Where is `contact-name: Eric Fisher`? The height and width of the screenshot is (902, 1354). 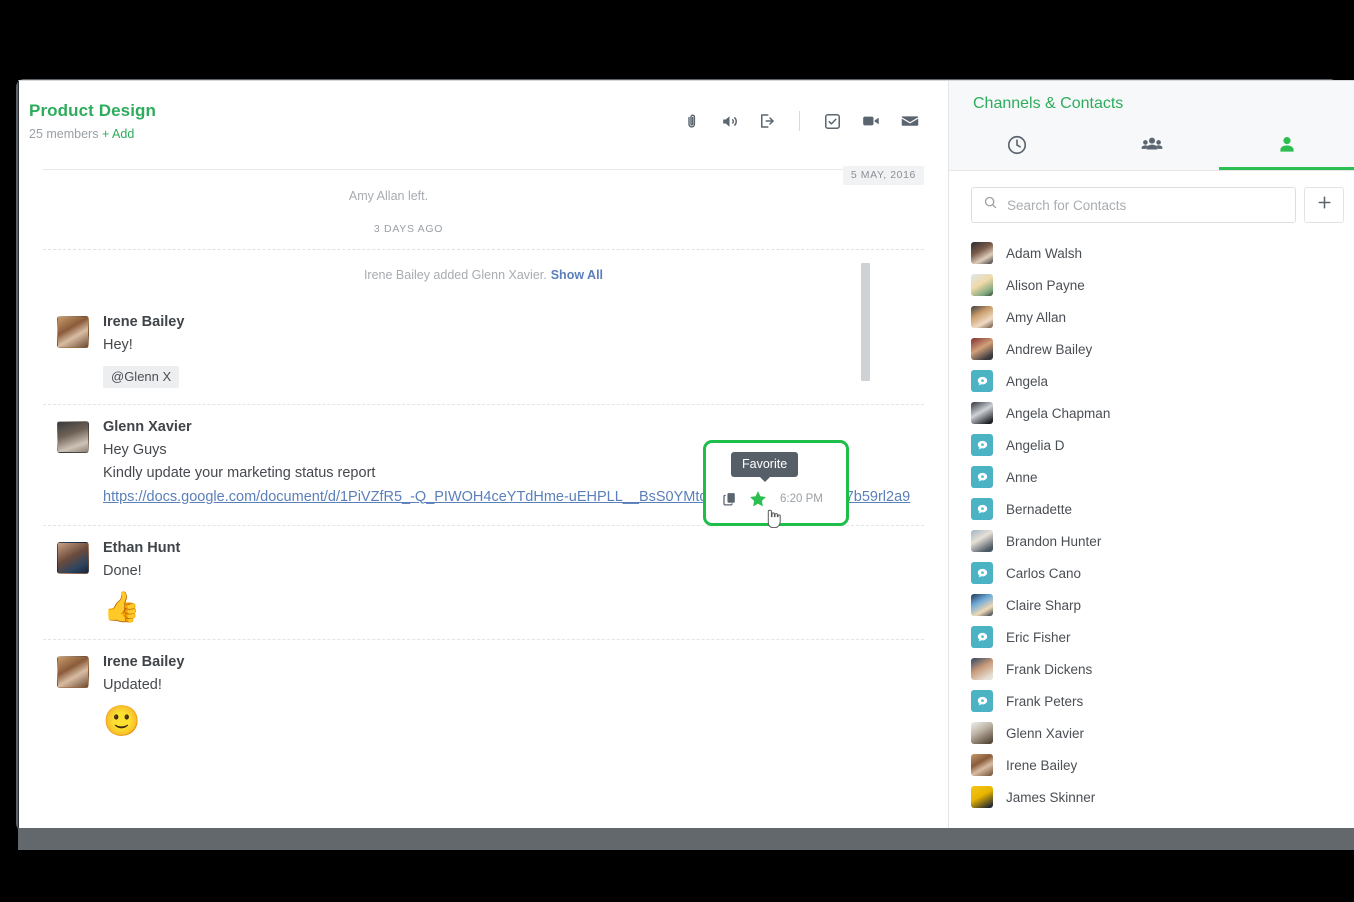
contact-name: Eric Fisher is located at coordinates (1038, 637).